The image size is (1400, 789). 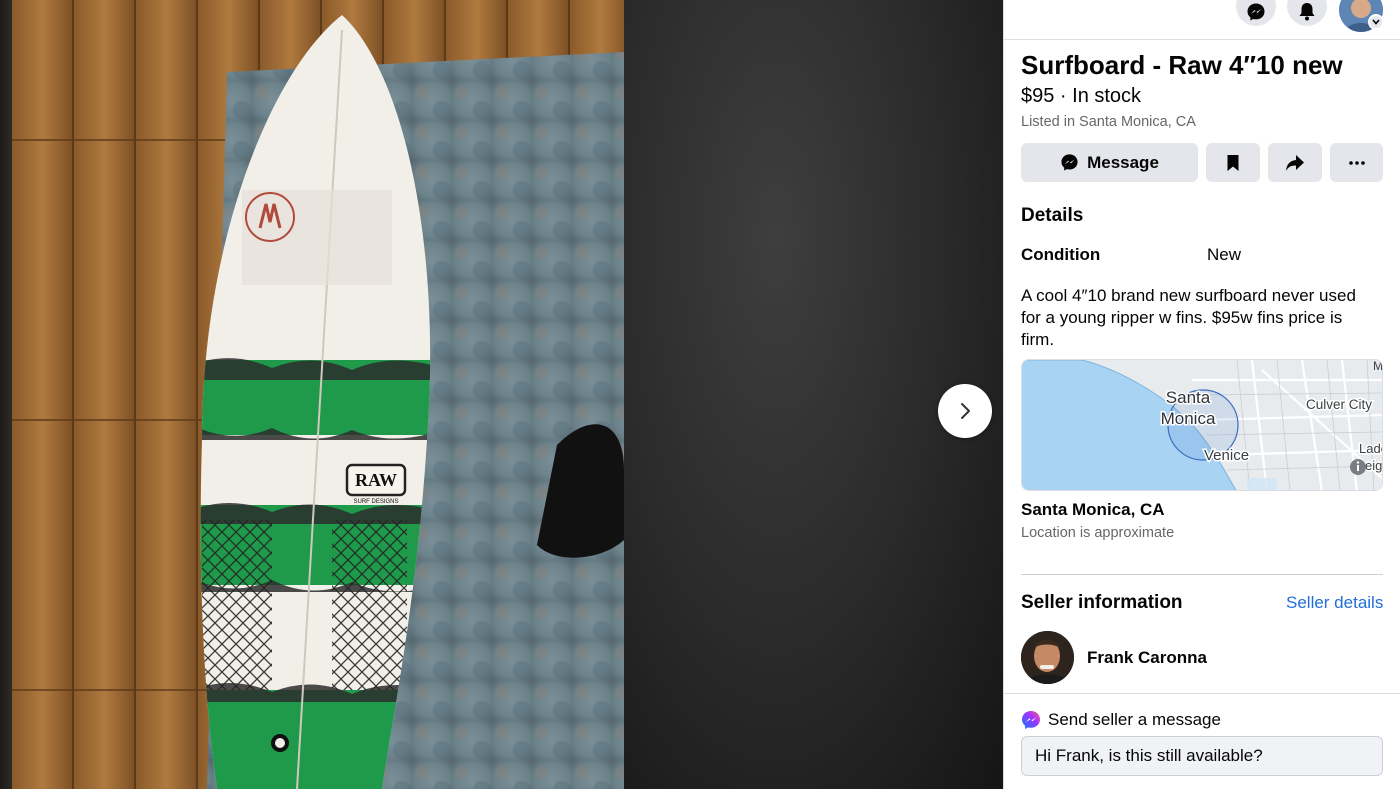 I want to click on section-divider, so click(x=1202, y=574).